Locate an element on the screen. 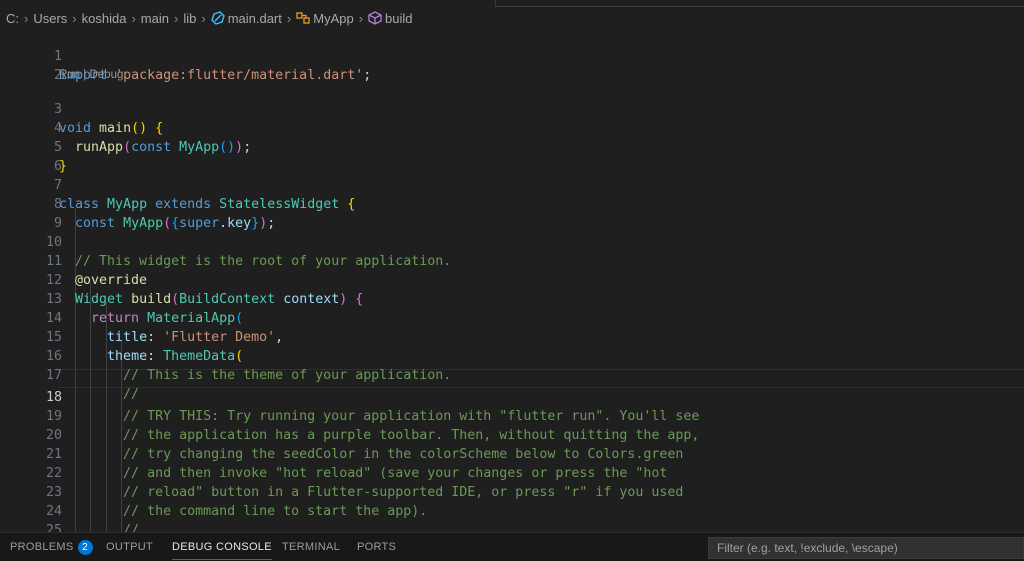  breadcrumb-drive: C: is located at coordinates (12, 18).